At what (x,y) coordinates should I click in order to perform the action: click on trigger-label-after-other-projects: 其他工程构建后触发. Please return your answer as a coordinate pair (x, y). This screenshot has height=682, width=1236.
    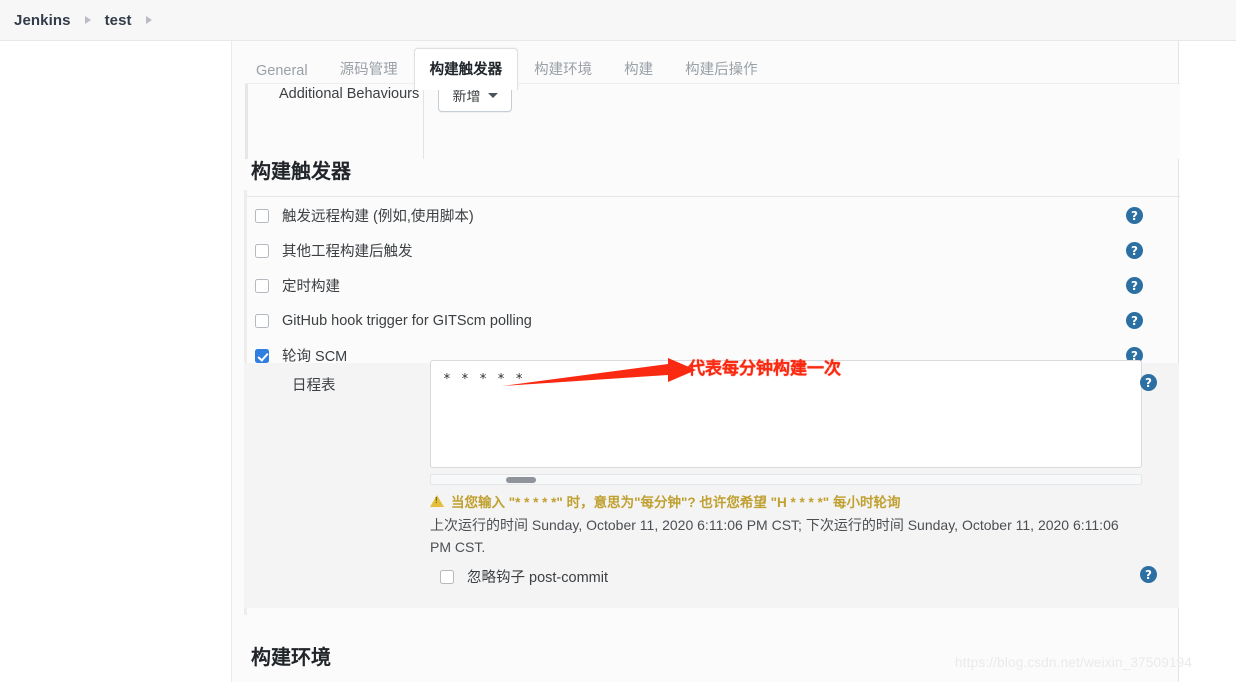
    Looking at the image, I should click on (347, 252).